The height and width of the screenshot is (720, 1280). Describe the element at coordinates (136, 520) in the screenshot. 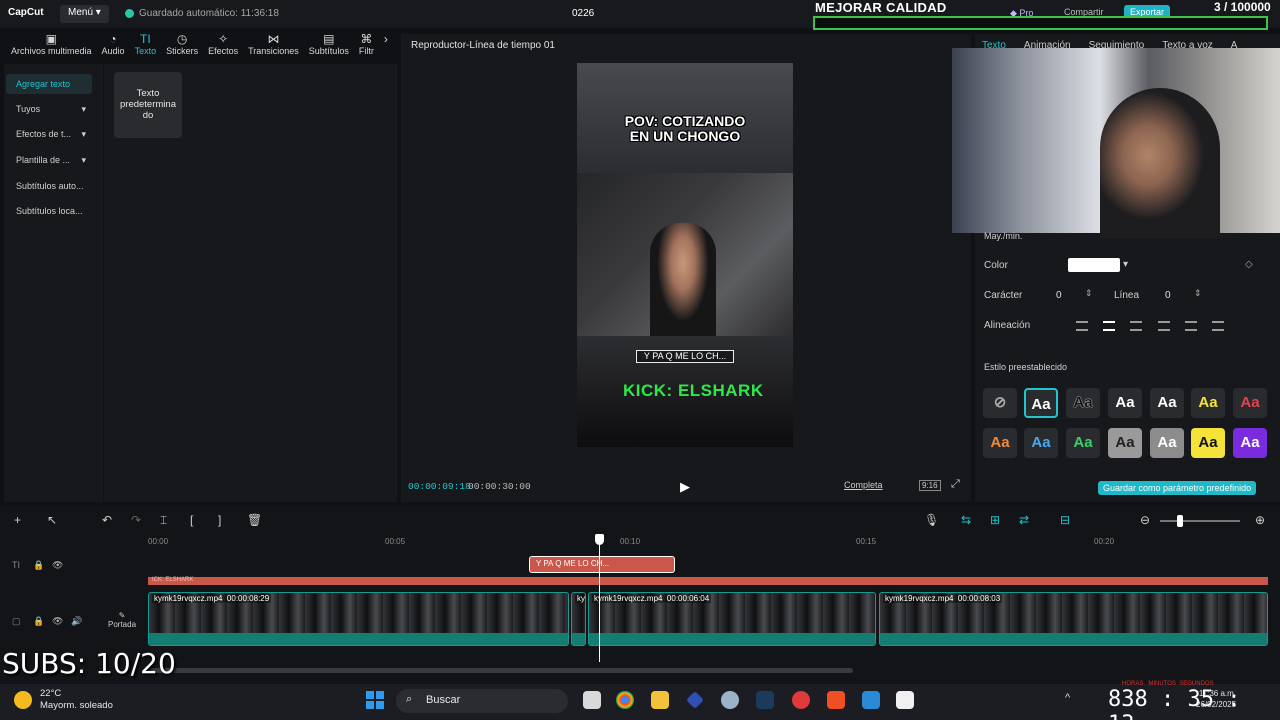

I see `redo-icon: ↷` at that location.